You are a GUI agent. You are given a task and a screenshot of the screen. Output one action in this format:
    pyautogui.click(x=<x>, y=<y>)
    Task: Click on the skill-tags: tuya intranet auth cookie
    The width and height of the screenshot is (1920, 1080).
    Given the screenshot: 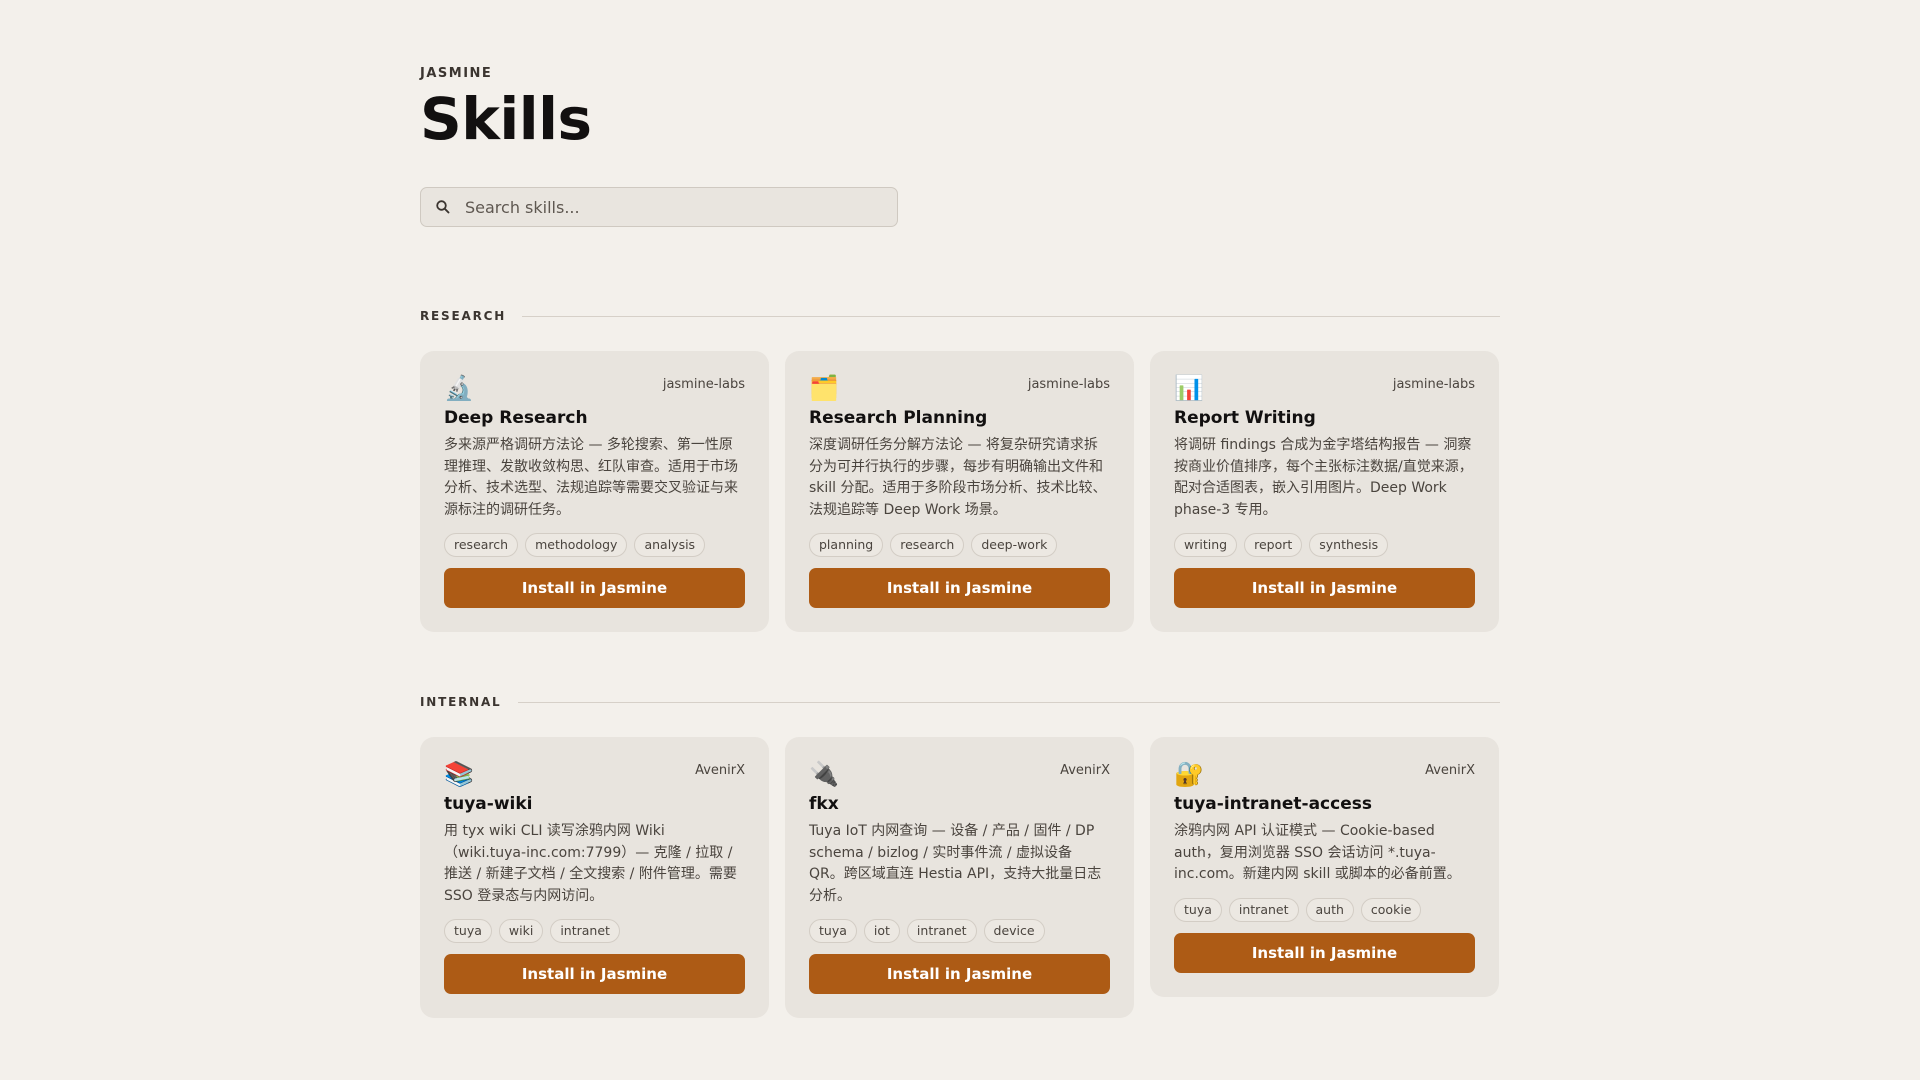 What is the action you would take?
    pyautogui.click(x=1324, y=909)
    